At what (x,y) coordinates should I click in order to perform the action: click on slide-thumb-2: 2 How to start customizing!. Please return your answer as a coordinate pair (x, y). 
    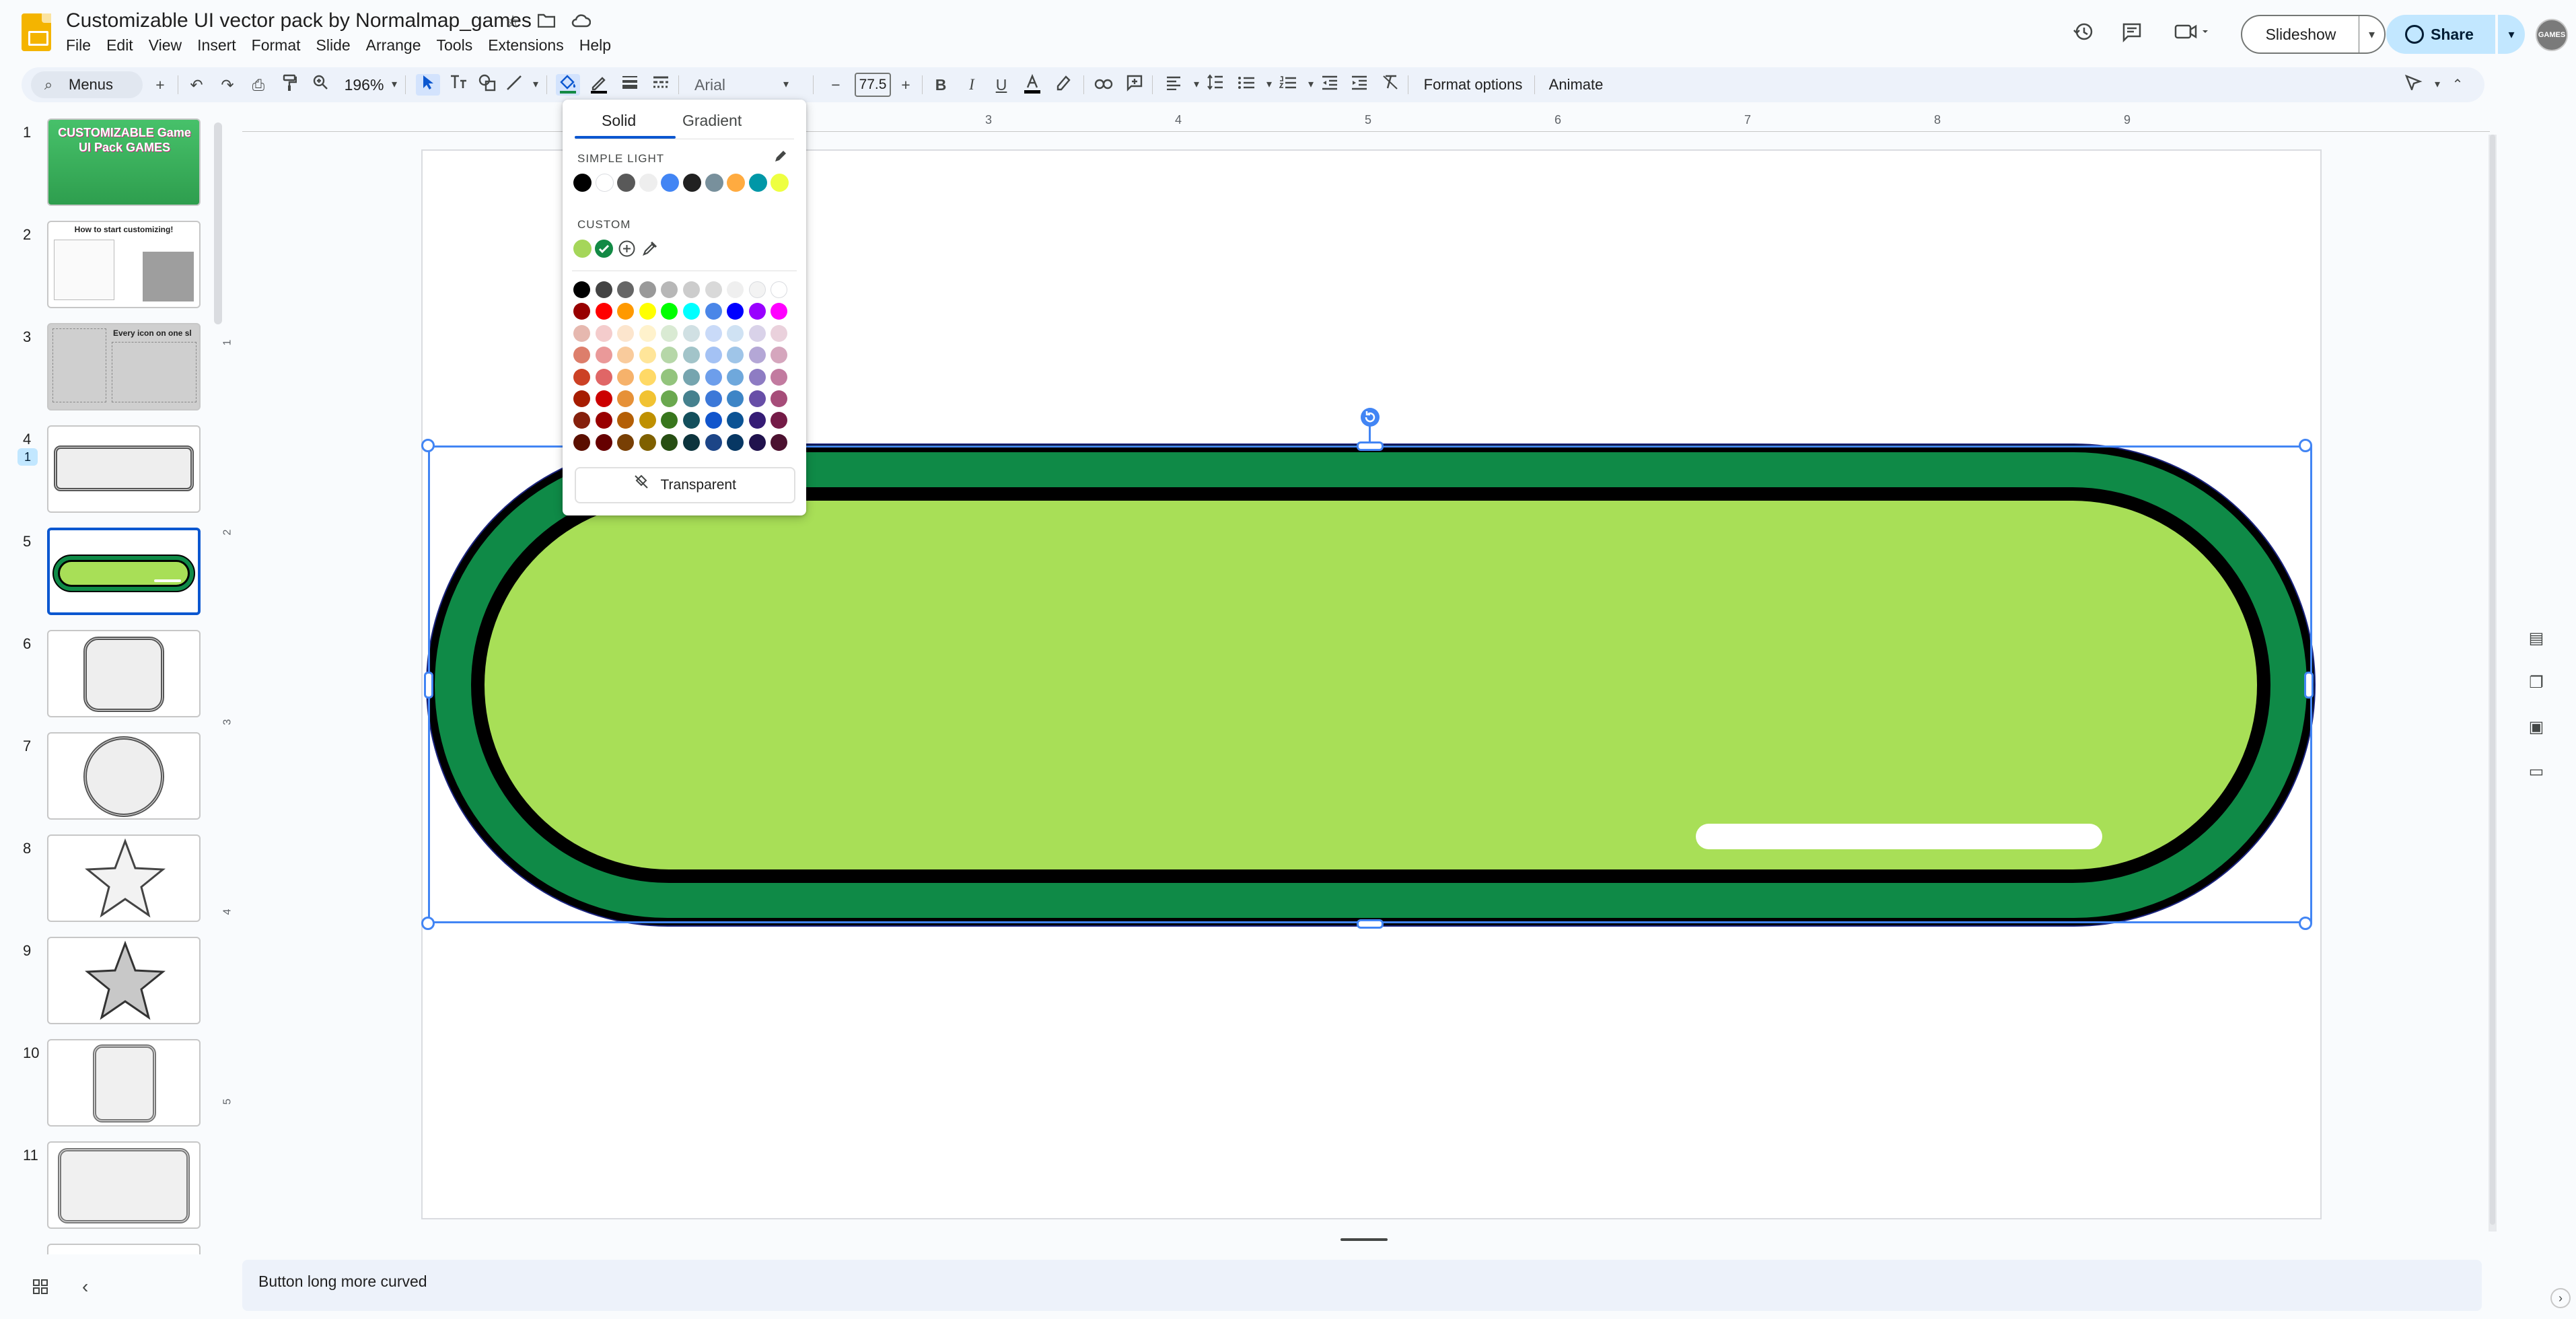
    Looking at the image, I should click on (111, 268).